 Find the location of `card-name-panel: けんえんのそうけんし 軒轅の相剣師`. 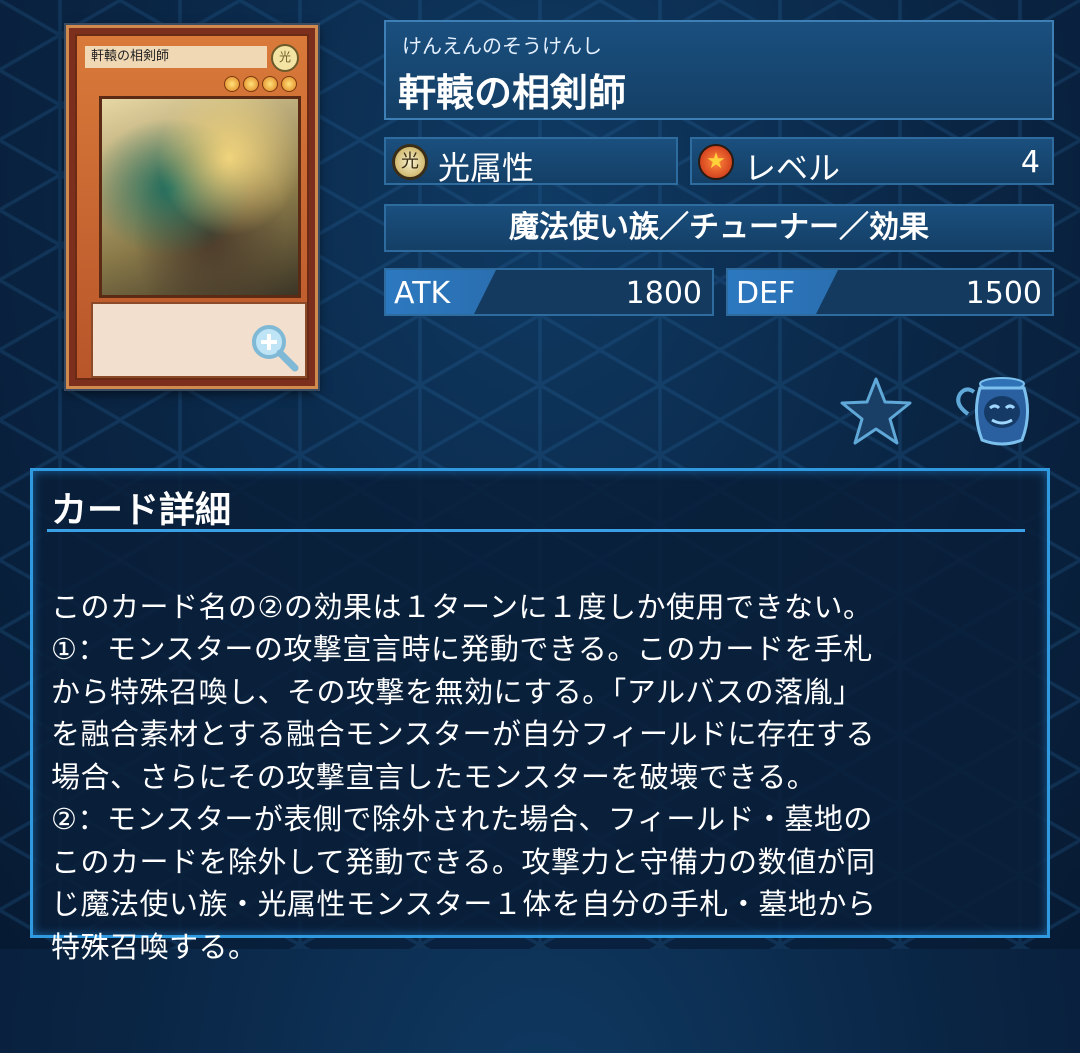

card-name-panel: けんえんのそうけんし 軒轅の相剣師 is located at coordinates (719, 70).